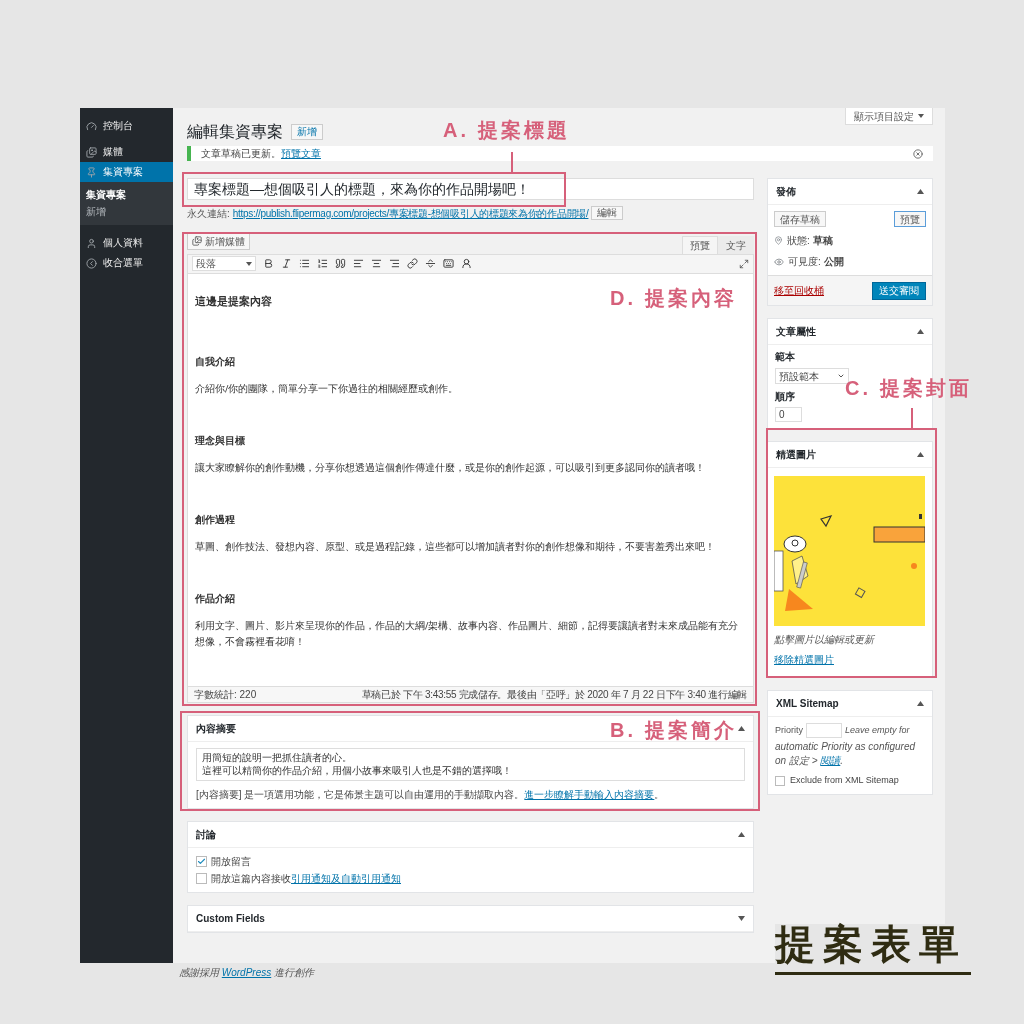 This screenshot has width=1024, height=1024. What do you see at coordinates (506, 130) in the screenshot?
I see `annotation-label: A. 提案標題` at bounding box center [506, 130].